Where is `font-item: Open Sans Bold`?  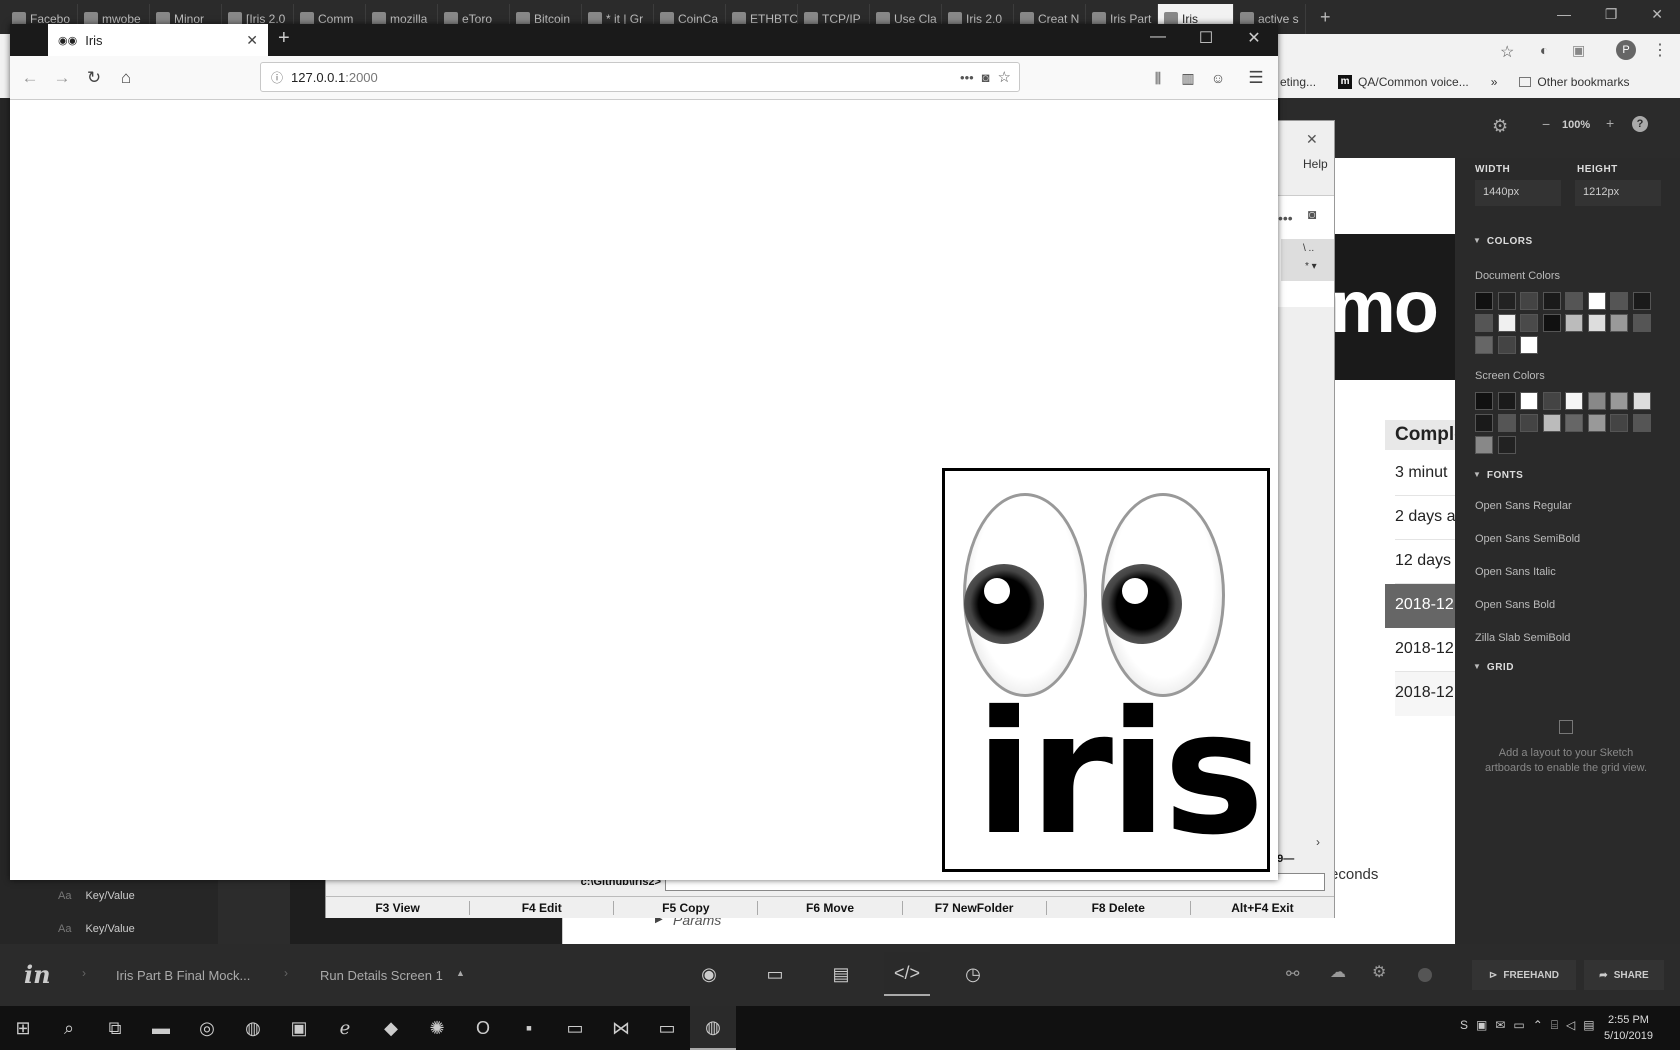
font-item: Open Sans Bold is located at coordinates (1515, 605).